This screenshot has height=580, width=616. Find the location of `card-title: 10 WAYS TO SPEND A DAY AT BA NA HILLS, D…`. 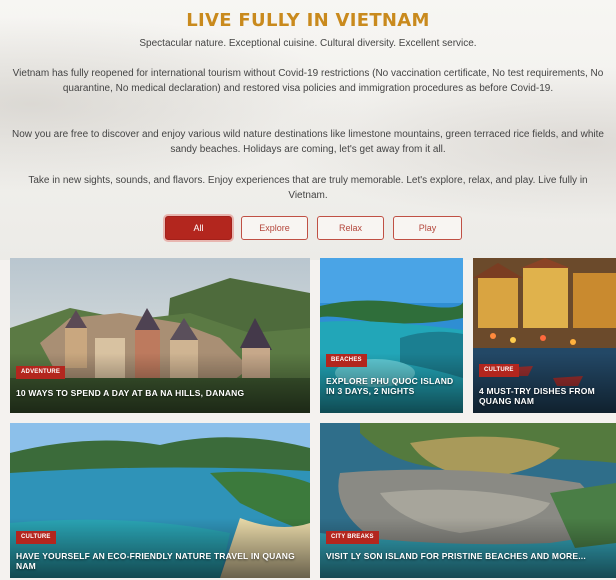

card-title: 10 WAYS TO SPEND A DAY AT BA NA HILLS, D… is located at coordinates (130, 393).